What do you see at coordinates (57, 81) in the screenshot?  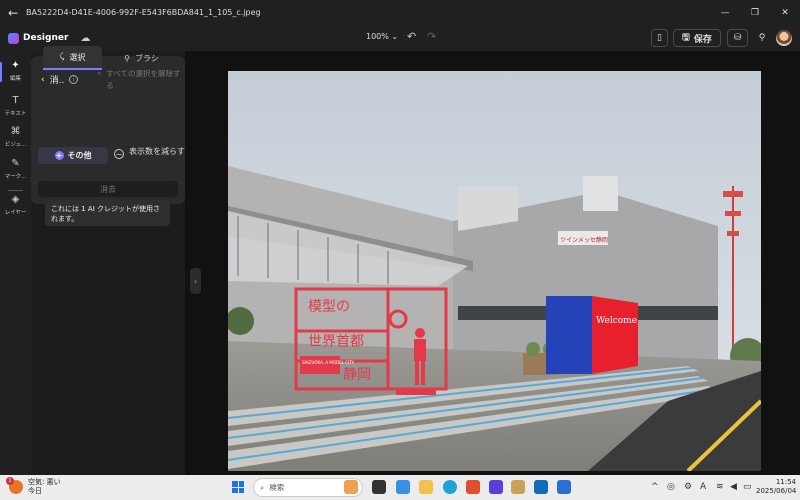 I see `panel-title: 消..` at bounding box center [57, 81].